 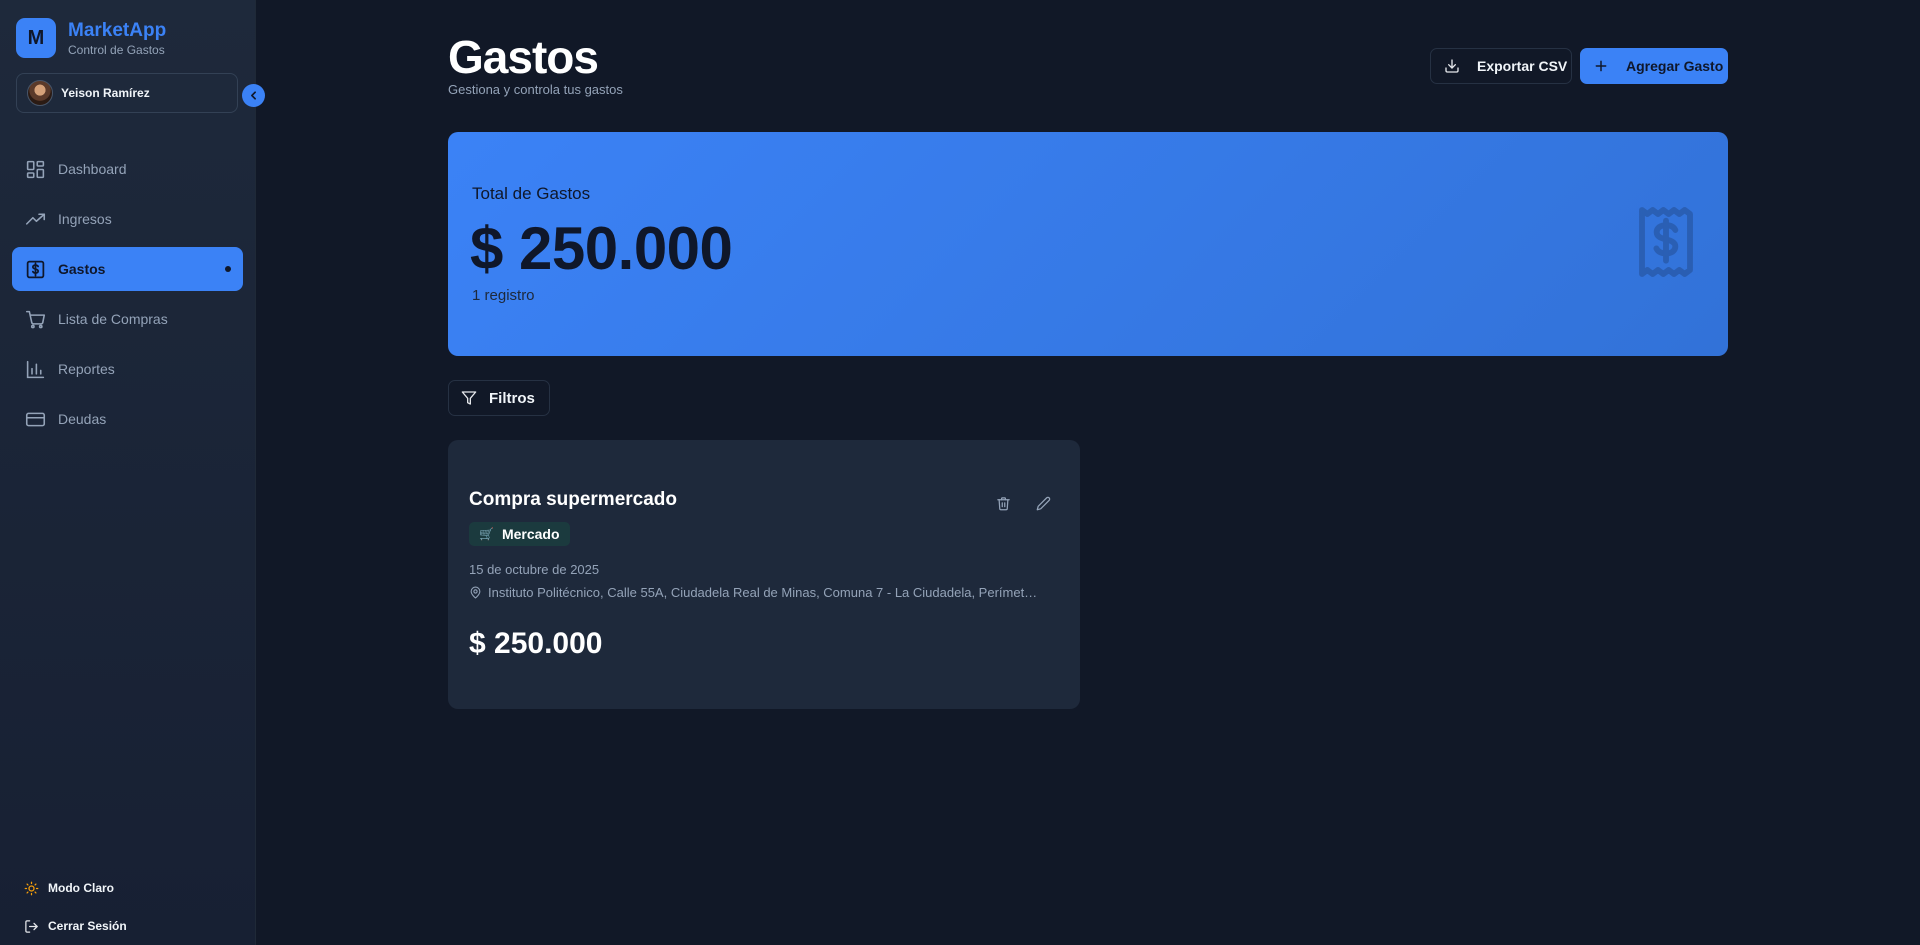 What do you see at coordinates (127, 219) in the screenshot?
I see `sidebar-item-ingresos: Ingresos` at bounding box center [127, 219].